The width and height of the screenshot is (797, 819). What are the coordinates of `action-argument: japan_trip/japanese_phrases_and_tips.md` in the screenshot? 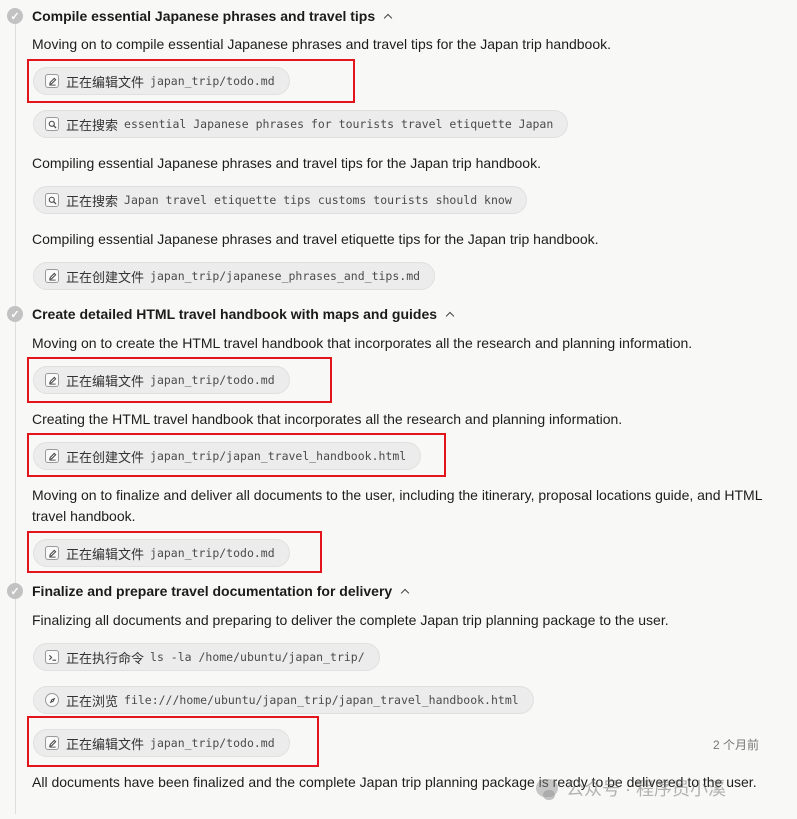 It's located at (285, 276).